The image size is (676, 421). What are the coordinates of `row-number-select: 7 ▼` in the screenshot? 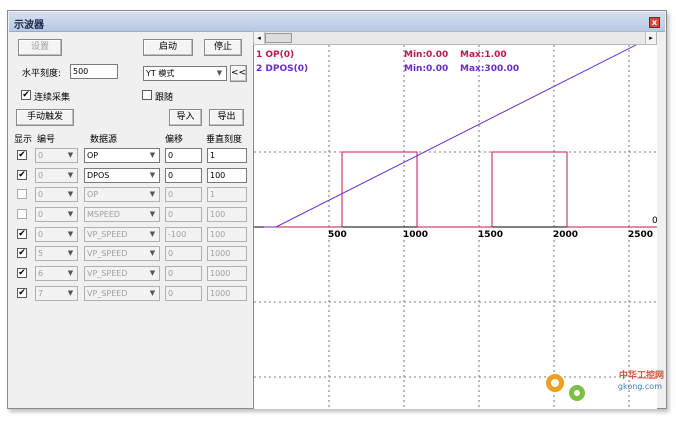 It's located at (56, 293).